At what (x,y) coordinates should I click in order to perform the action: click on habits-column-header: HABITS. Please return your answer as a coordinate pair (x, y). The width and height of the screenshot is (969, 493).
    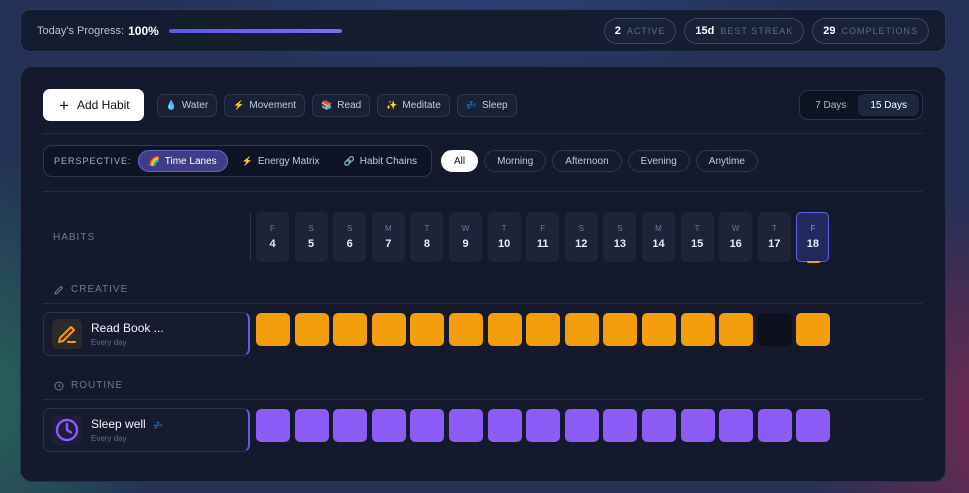
    Looking at the image, I should click on (74, 237).